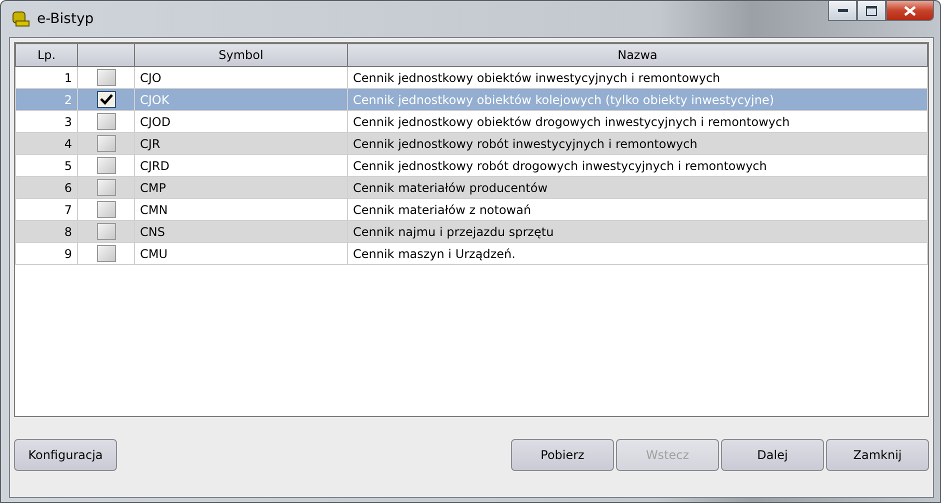 The height and width of the screenshot is (503, 941). Describe the element at coordinates (472, 165) in the screenshot. I see `table-row: 5 CJRD Cennik jednostkowy robót drogowych inwestycyjnych i remontowych` at that location.